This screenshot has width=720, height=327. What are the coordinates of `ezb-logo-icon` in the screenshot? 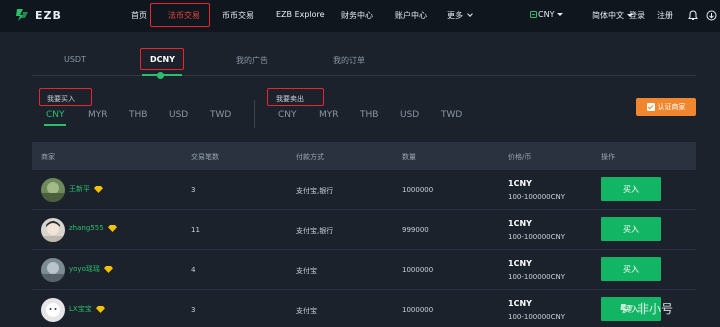 It's located at (22, 15).